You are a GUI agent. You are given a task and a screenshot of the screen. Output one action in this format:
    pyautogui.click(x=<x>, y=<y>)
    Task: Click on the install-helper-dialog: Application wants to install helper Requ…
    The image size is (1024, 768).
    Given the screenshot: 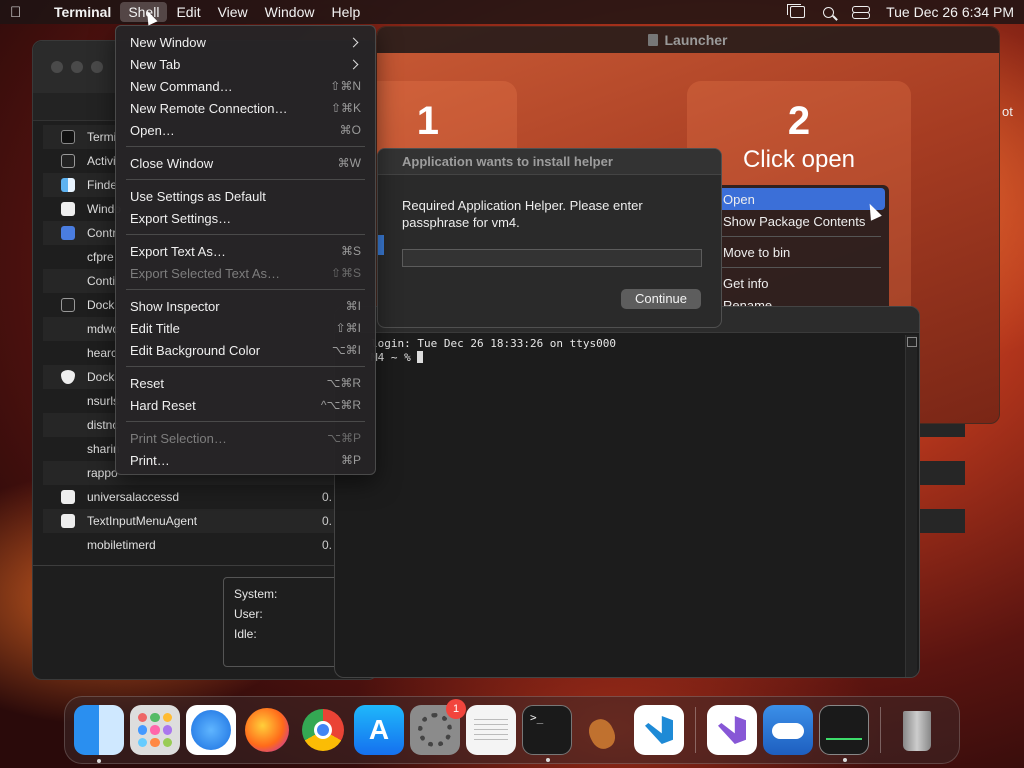 What is the action you would take?
    pyautogui.click(x=549, y=238)
    